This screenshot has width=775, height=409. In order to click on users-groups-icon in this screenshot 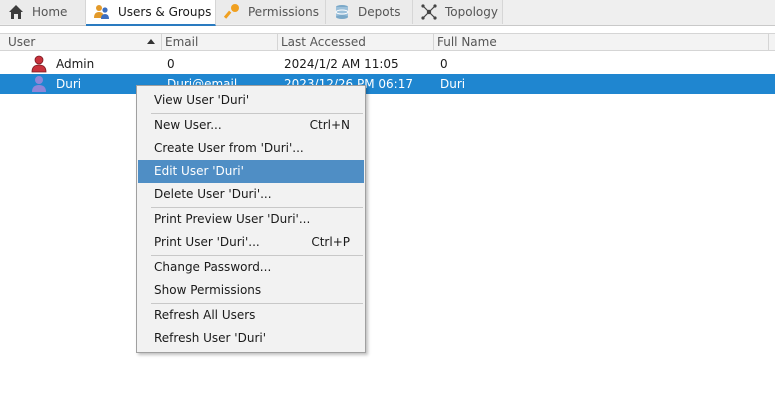, I will do `click(102, 12)`.